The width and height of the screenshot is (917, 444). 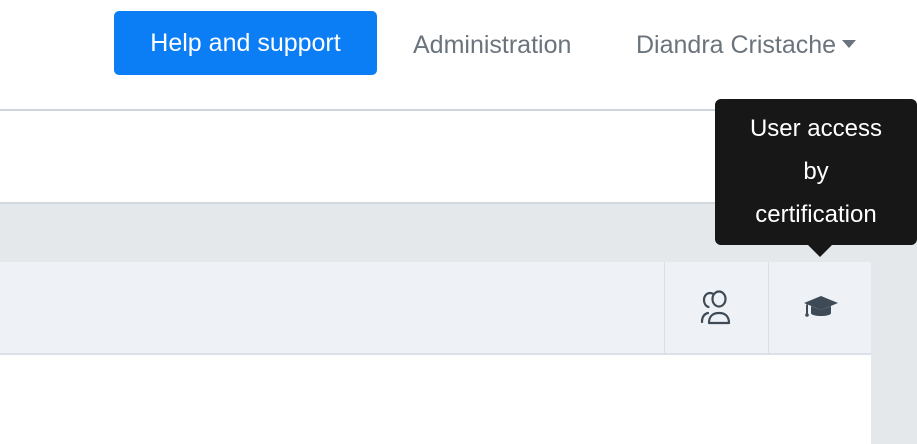 I want to click on user-access-by-certification-button, so click(x=820, y=307).